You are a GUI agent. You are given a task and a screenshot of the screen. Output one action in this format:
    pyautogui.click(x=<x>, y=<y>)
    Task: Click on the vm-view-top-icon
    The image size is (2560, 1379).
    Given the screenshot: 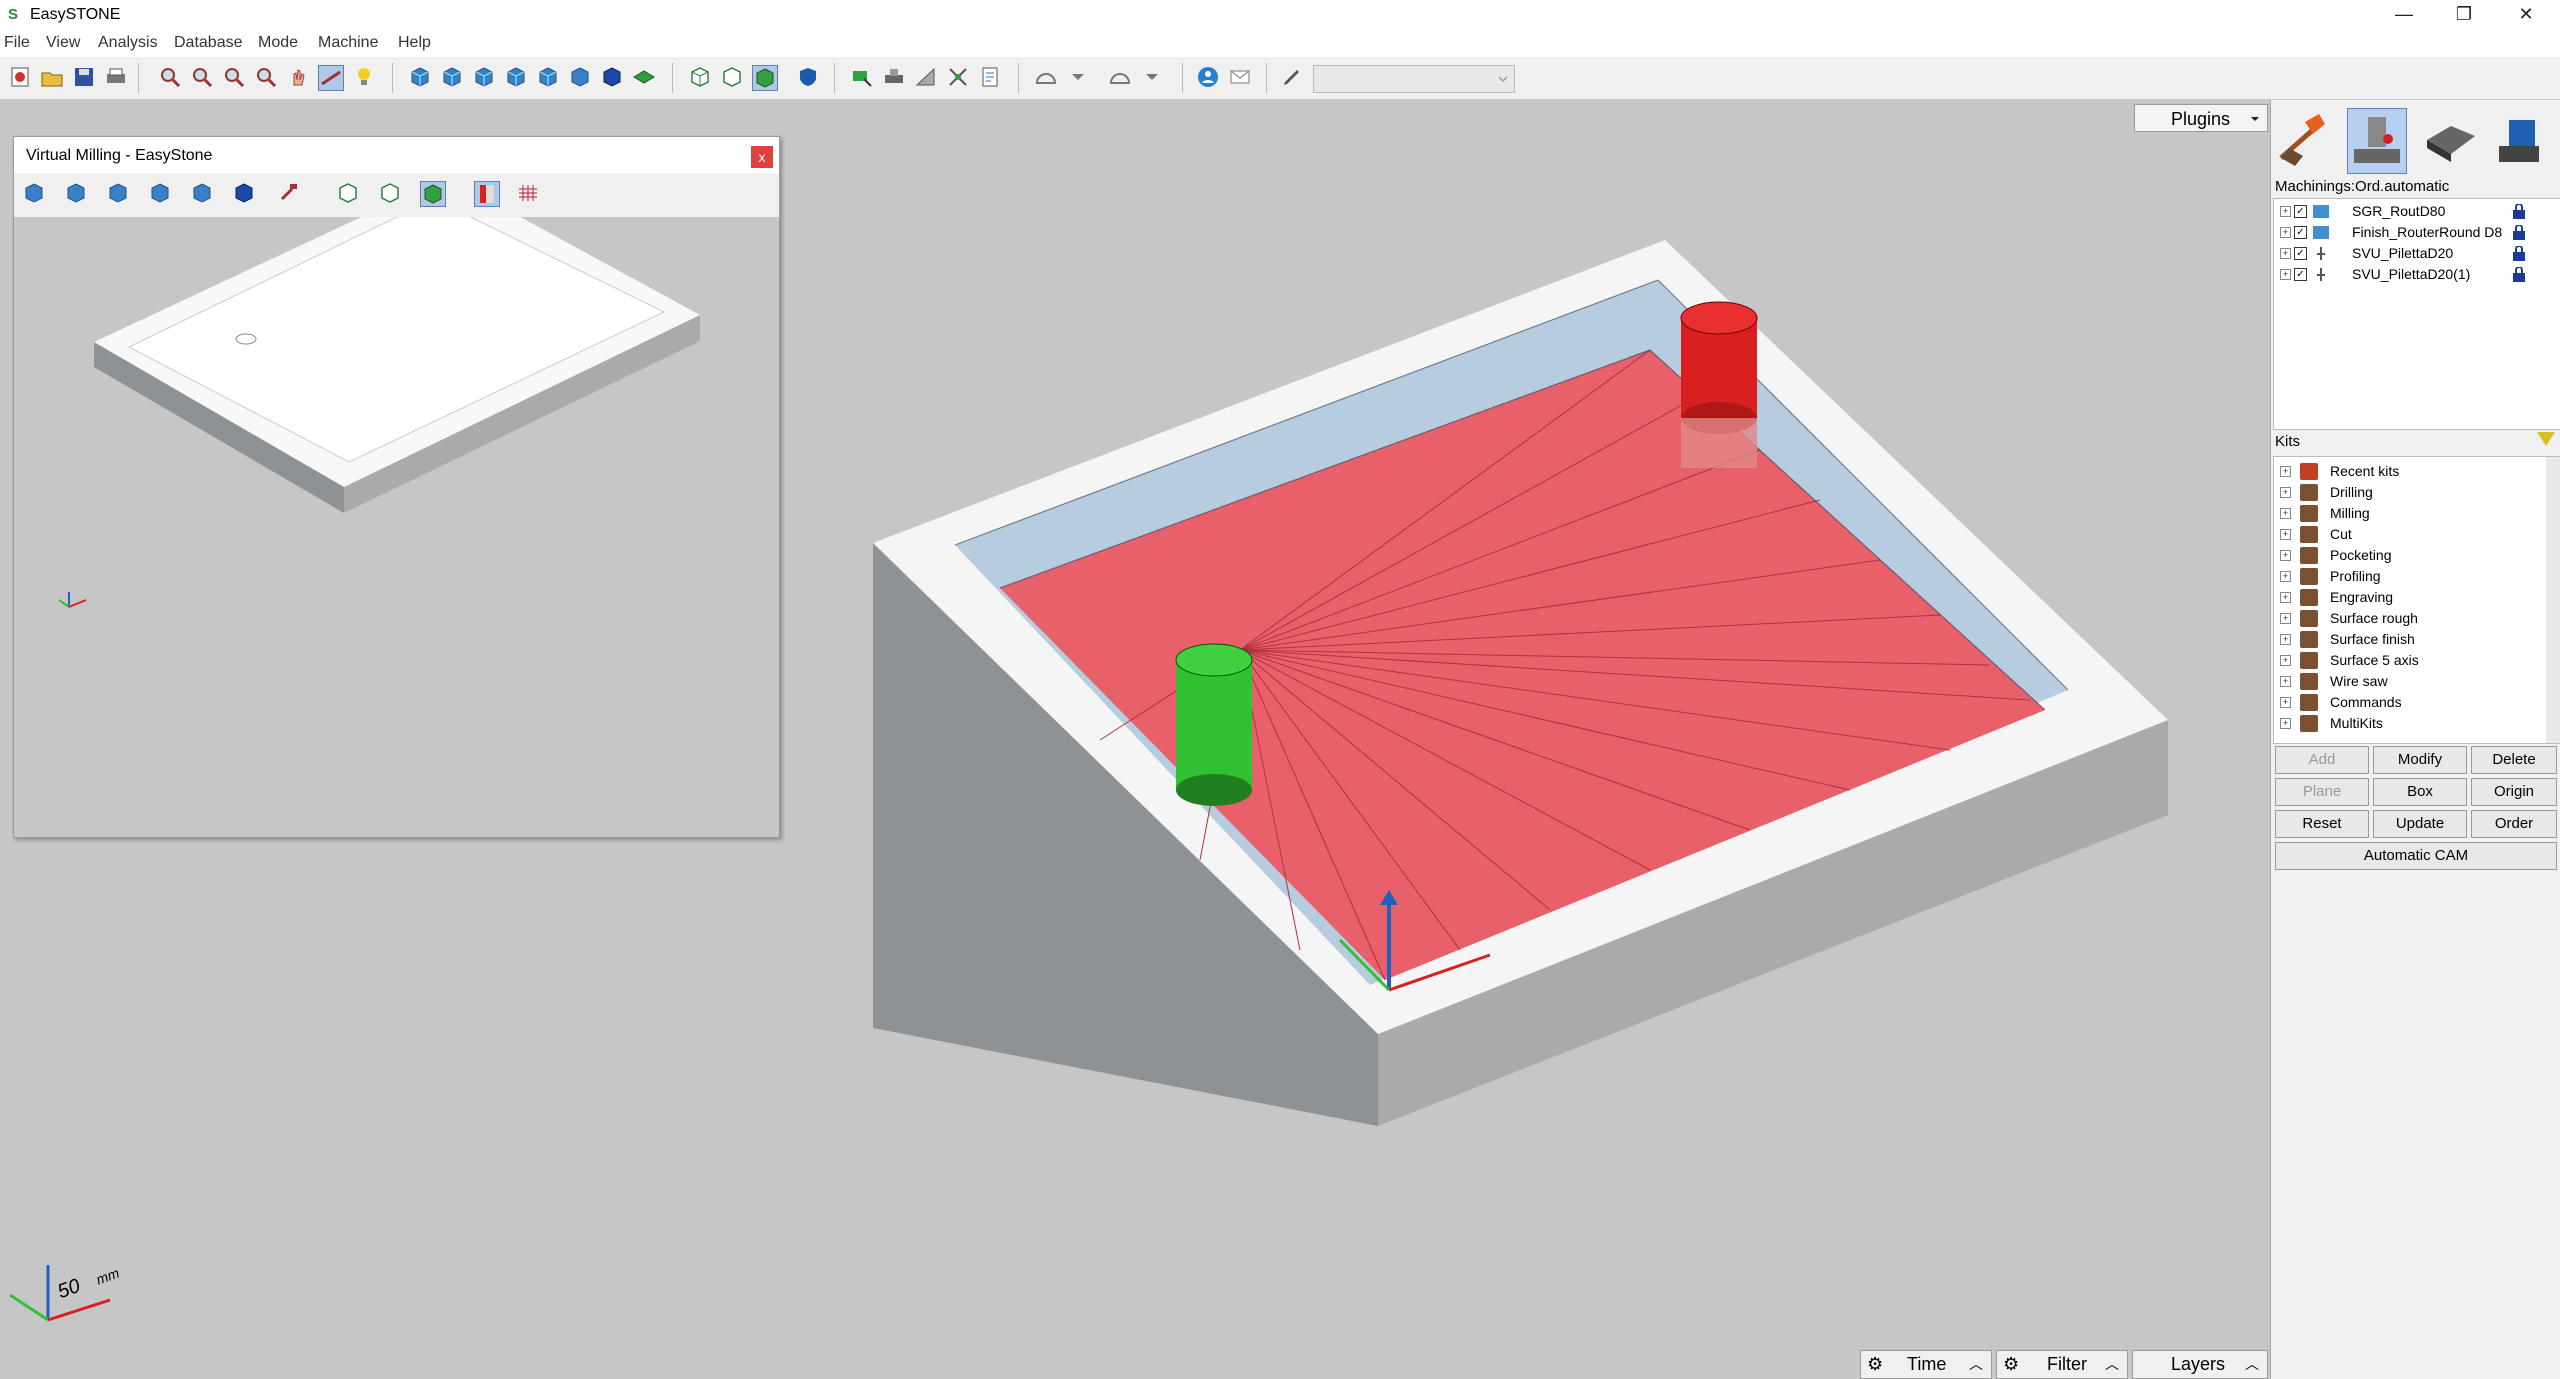 What is the action you would take?
    pyautogui.click(x=244, y=193)
    